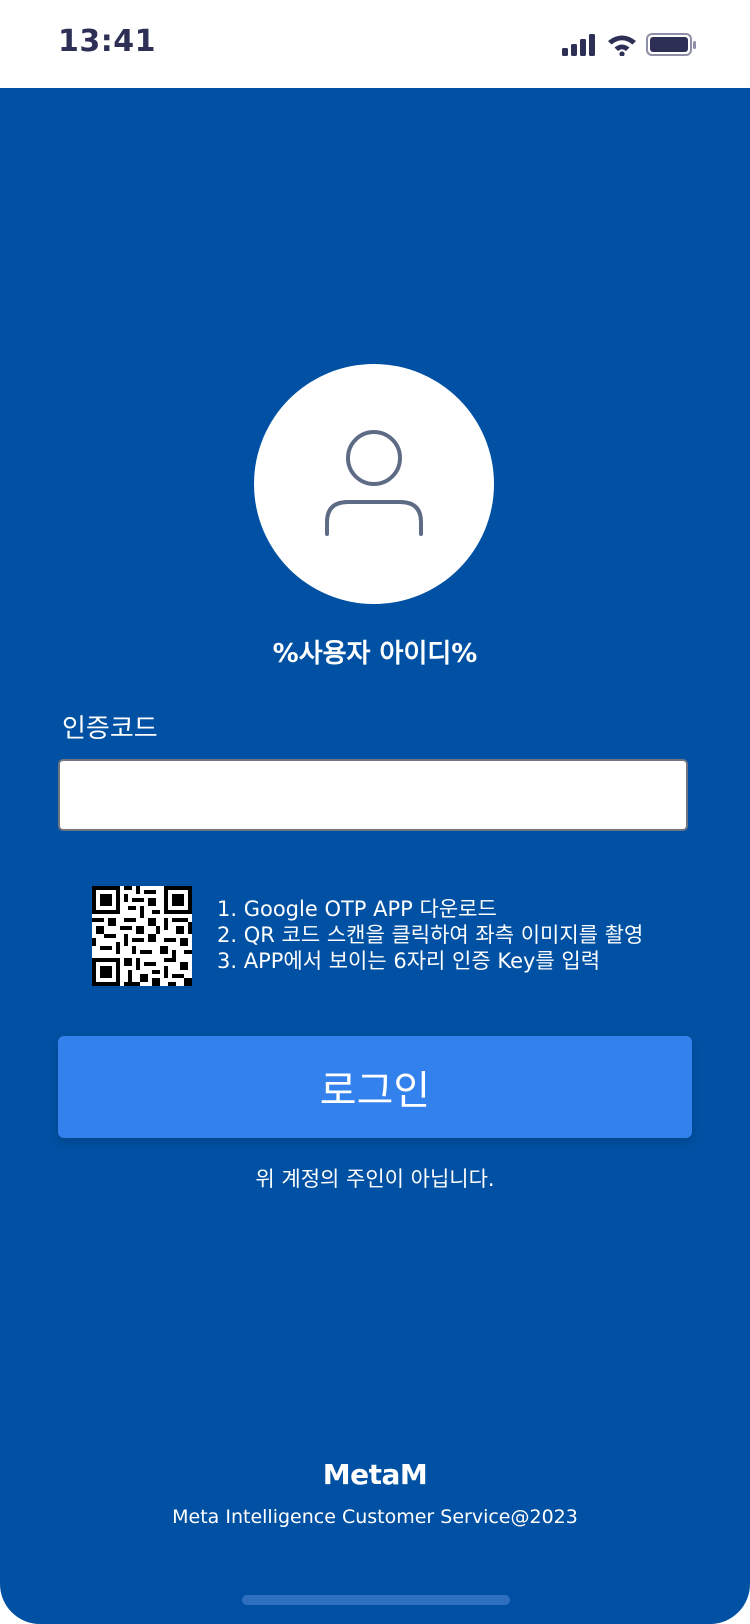 Image resolution: width=750 pixels, height=1624 pixels. I want to click on status-time: 13:41, so click(107, 41).